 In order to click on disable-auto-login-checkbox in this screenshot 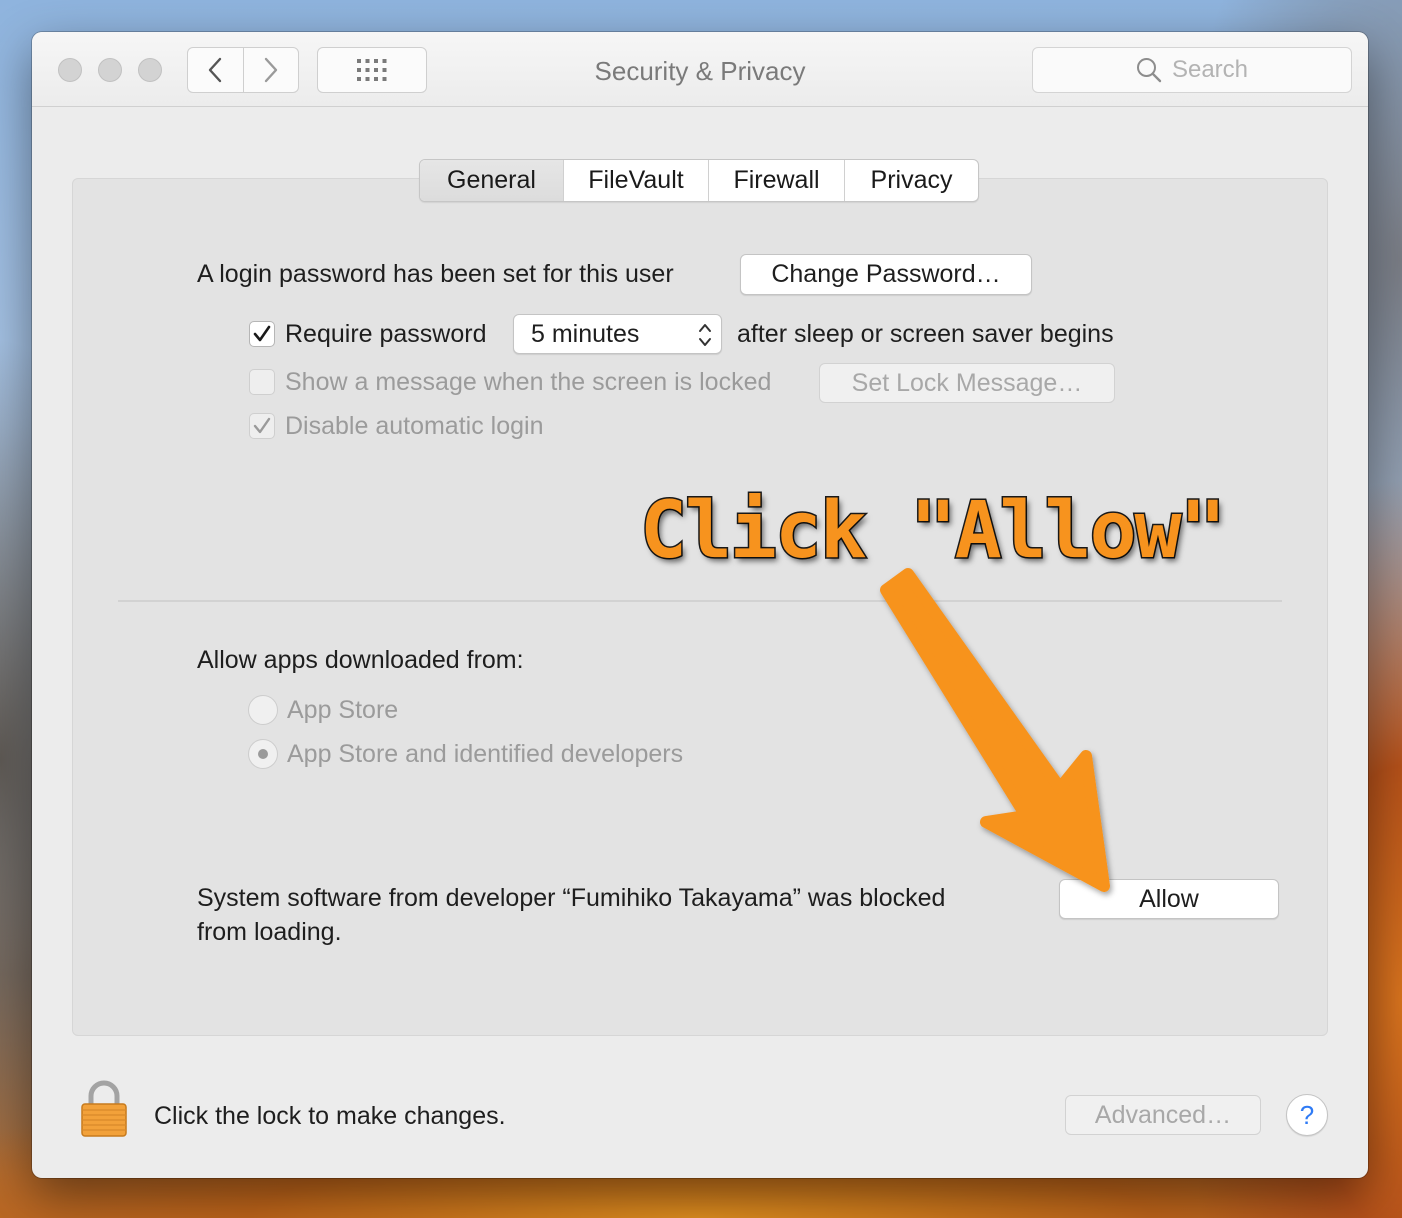, I will do `click(262, 426)`.